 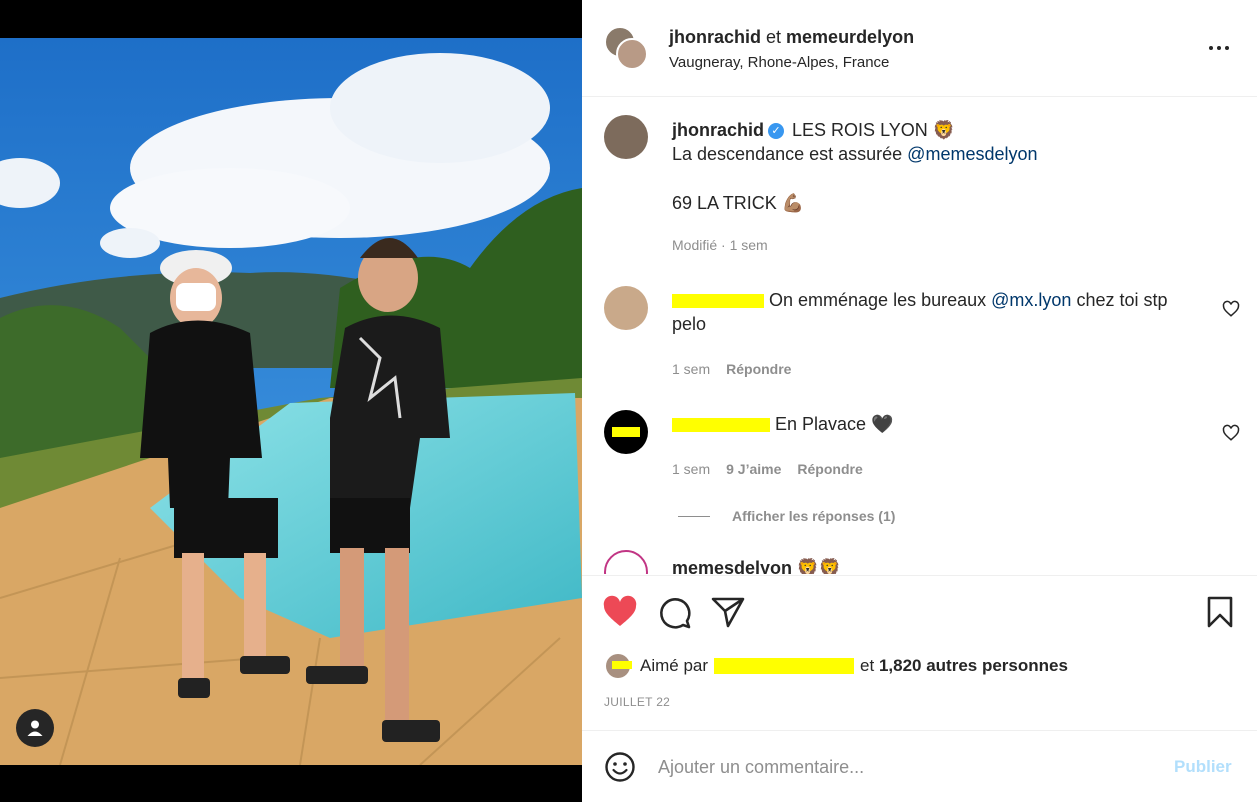 I want to click on comment-1-meta: 1 sem Répondre, so click(x=731, y=369).